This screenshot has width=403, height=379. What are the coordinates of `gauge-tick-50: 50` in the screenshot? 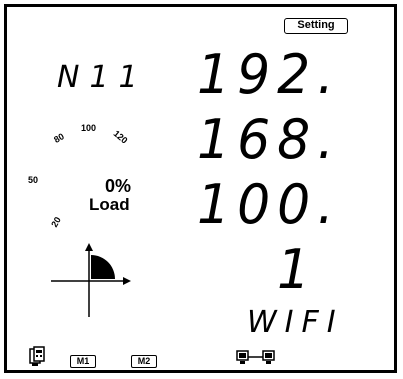 It's located at (33, 180).